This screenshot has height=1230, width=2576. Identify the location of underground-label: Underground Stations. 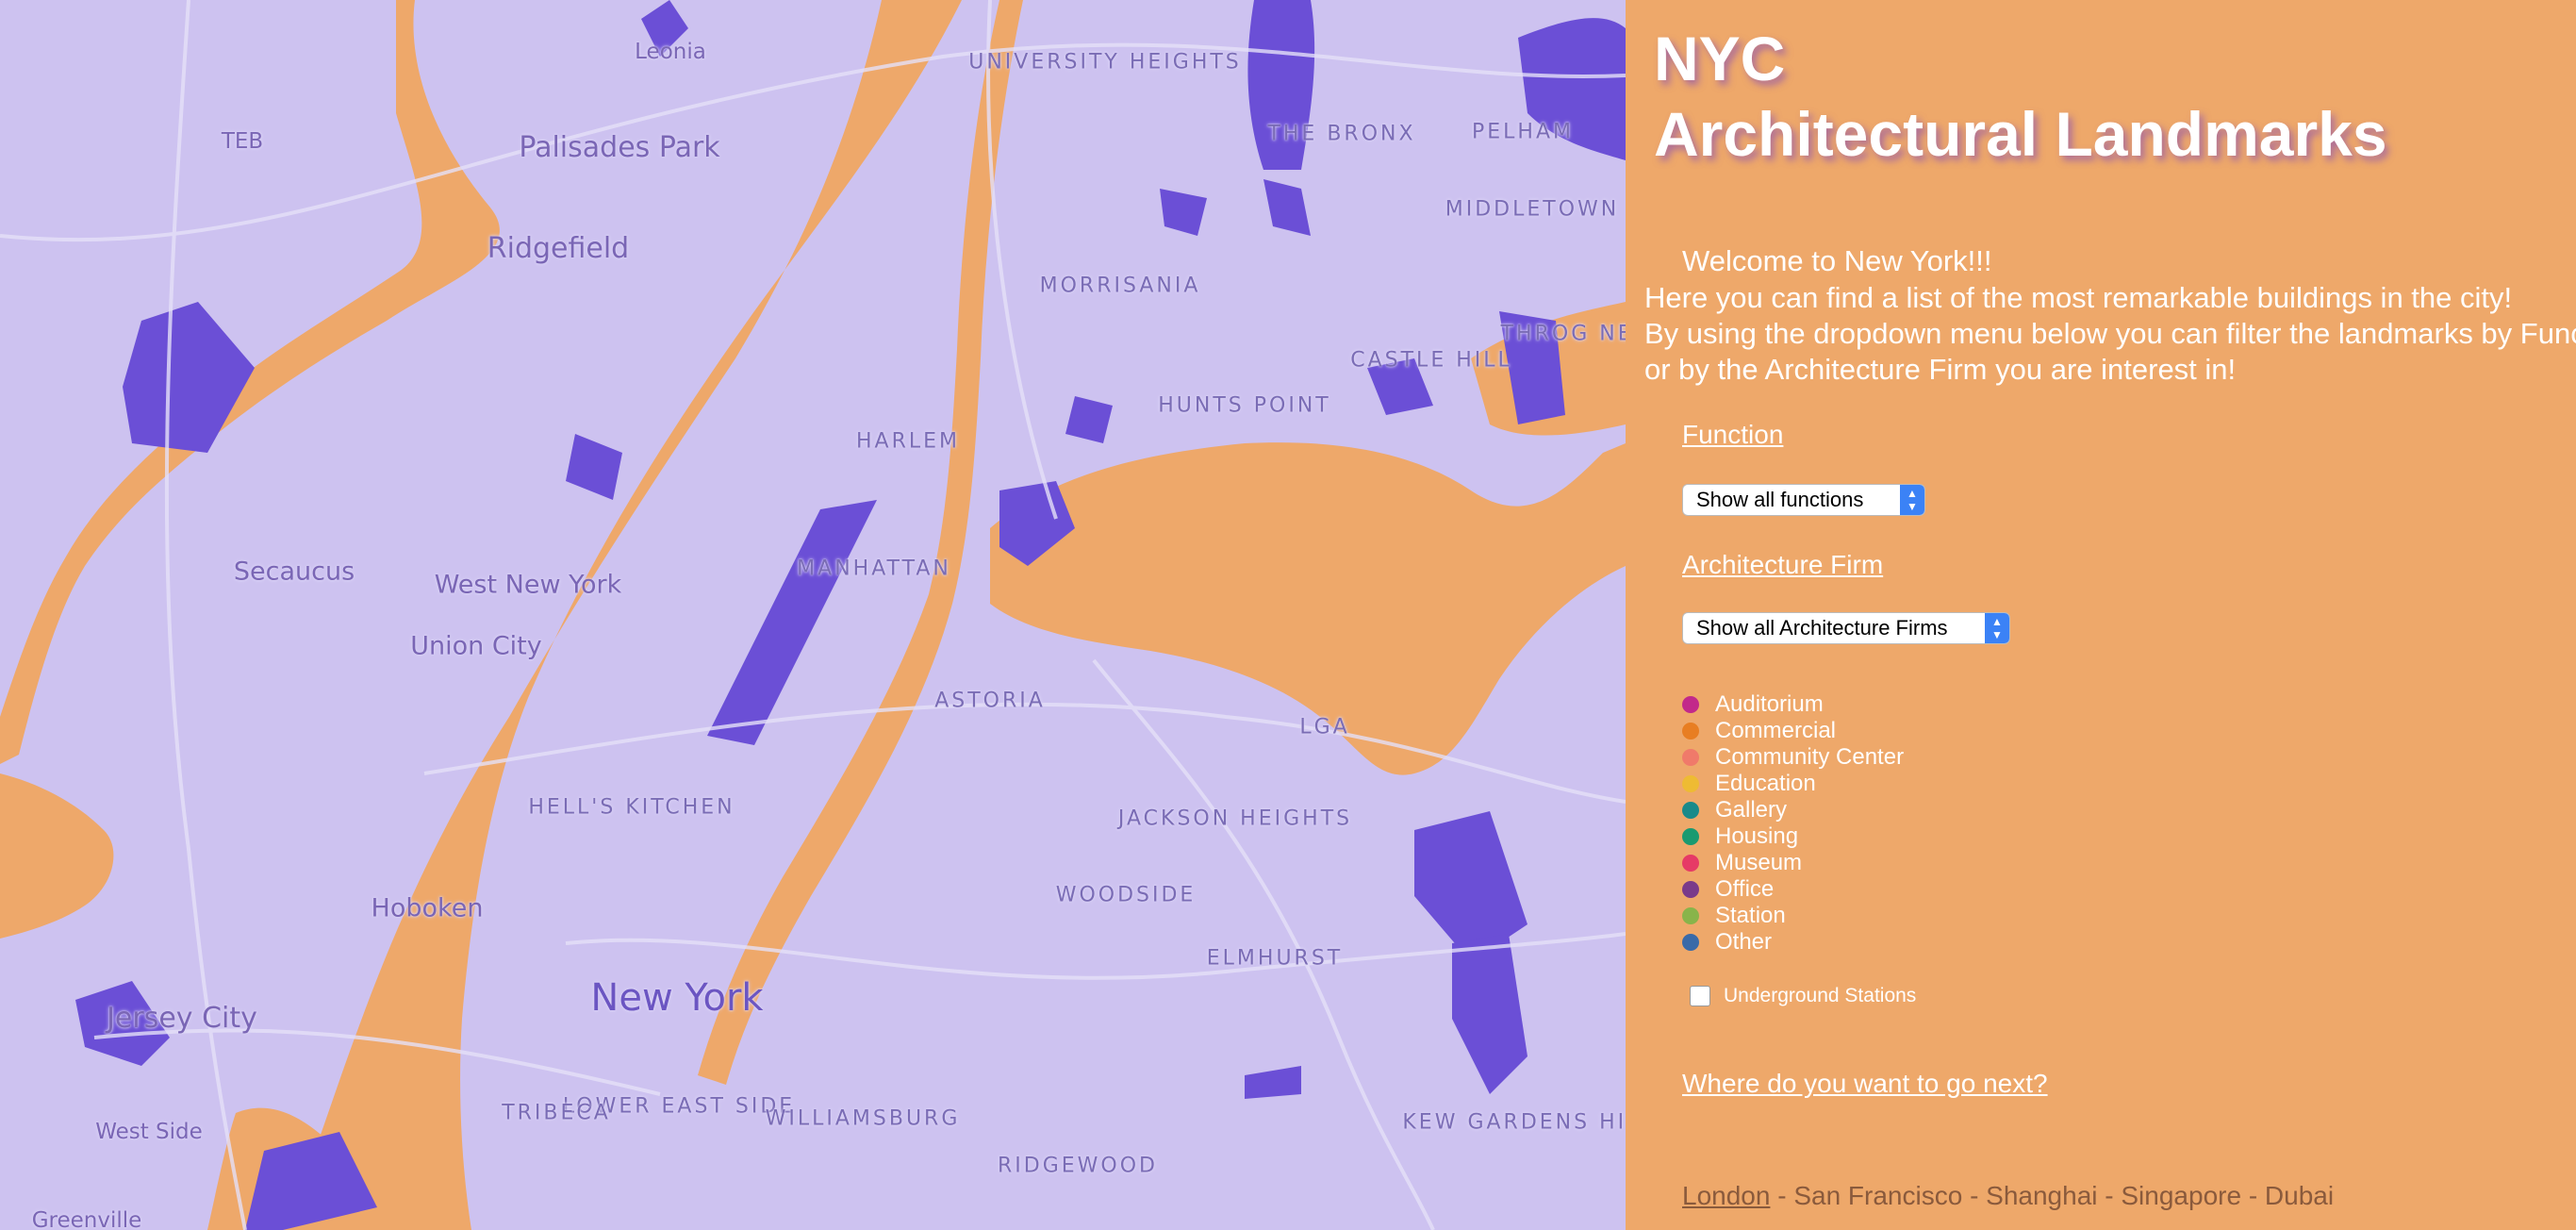
(1820, 995).